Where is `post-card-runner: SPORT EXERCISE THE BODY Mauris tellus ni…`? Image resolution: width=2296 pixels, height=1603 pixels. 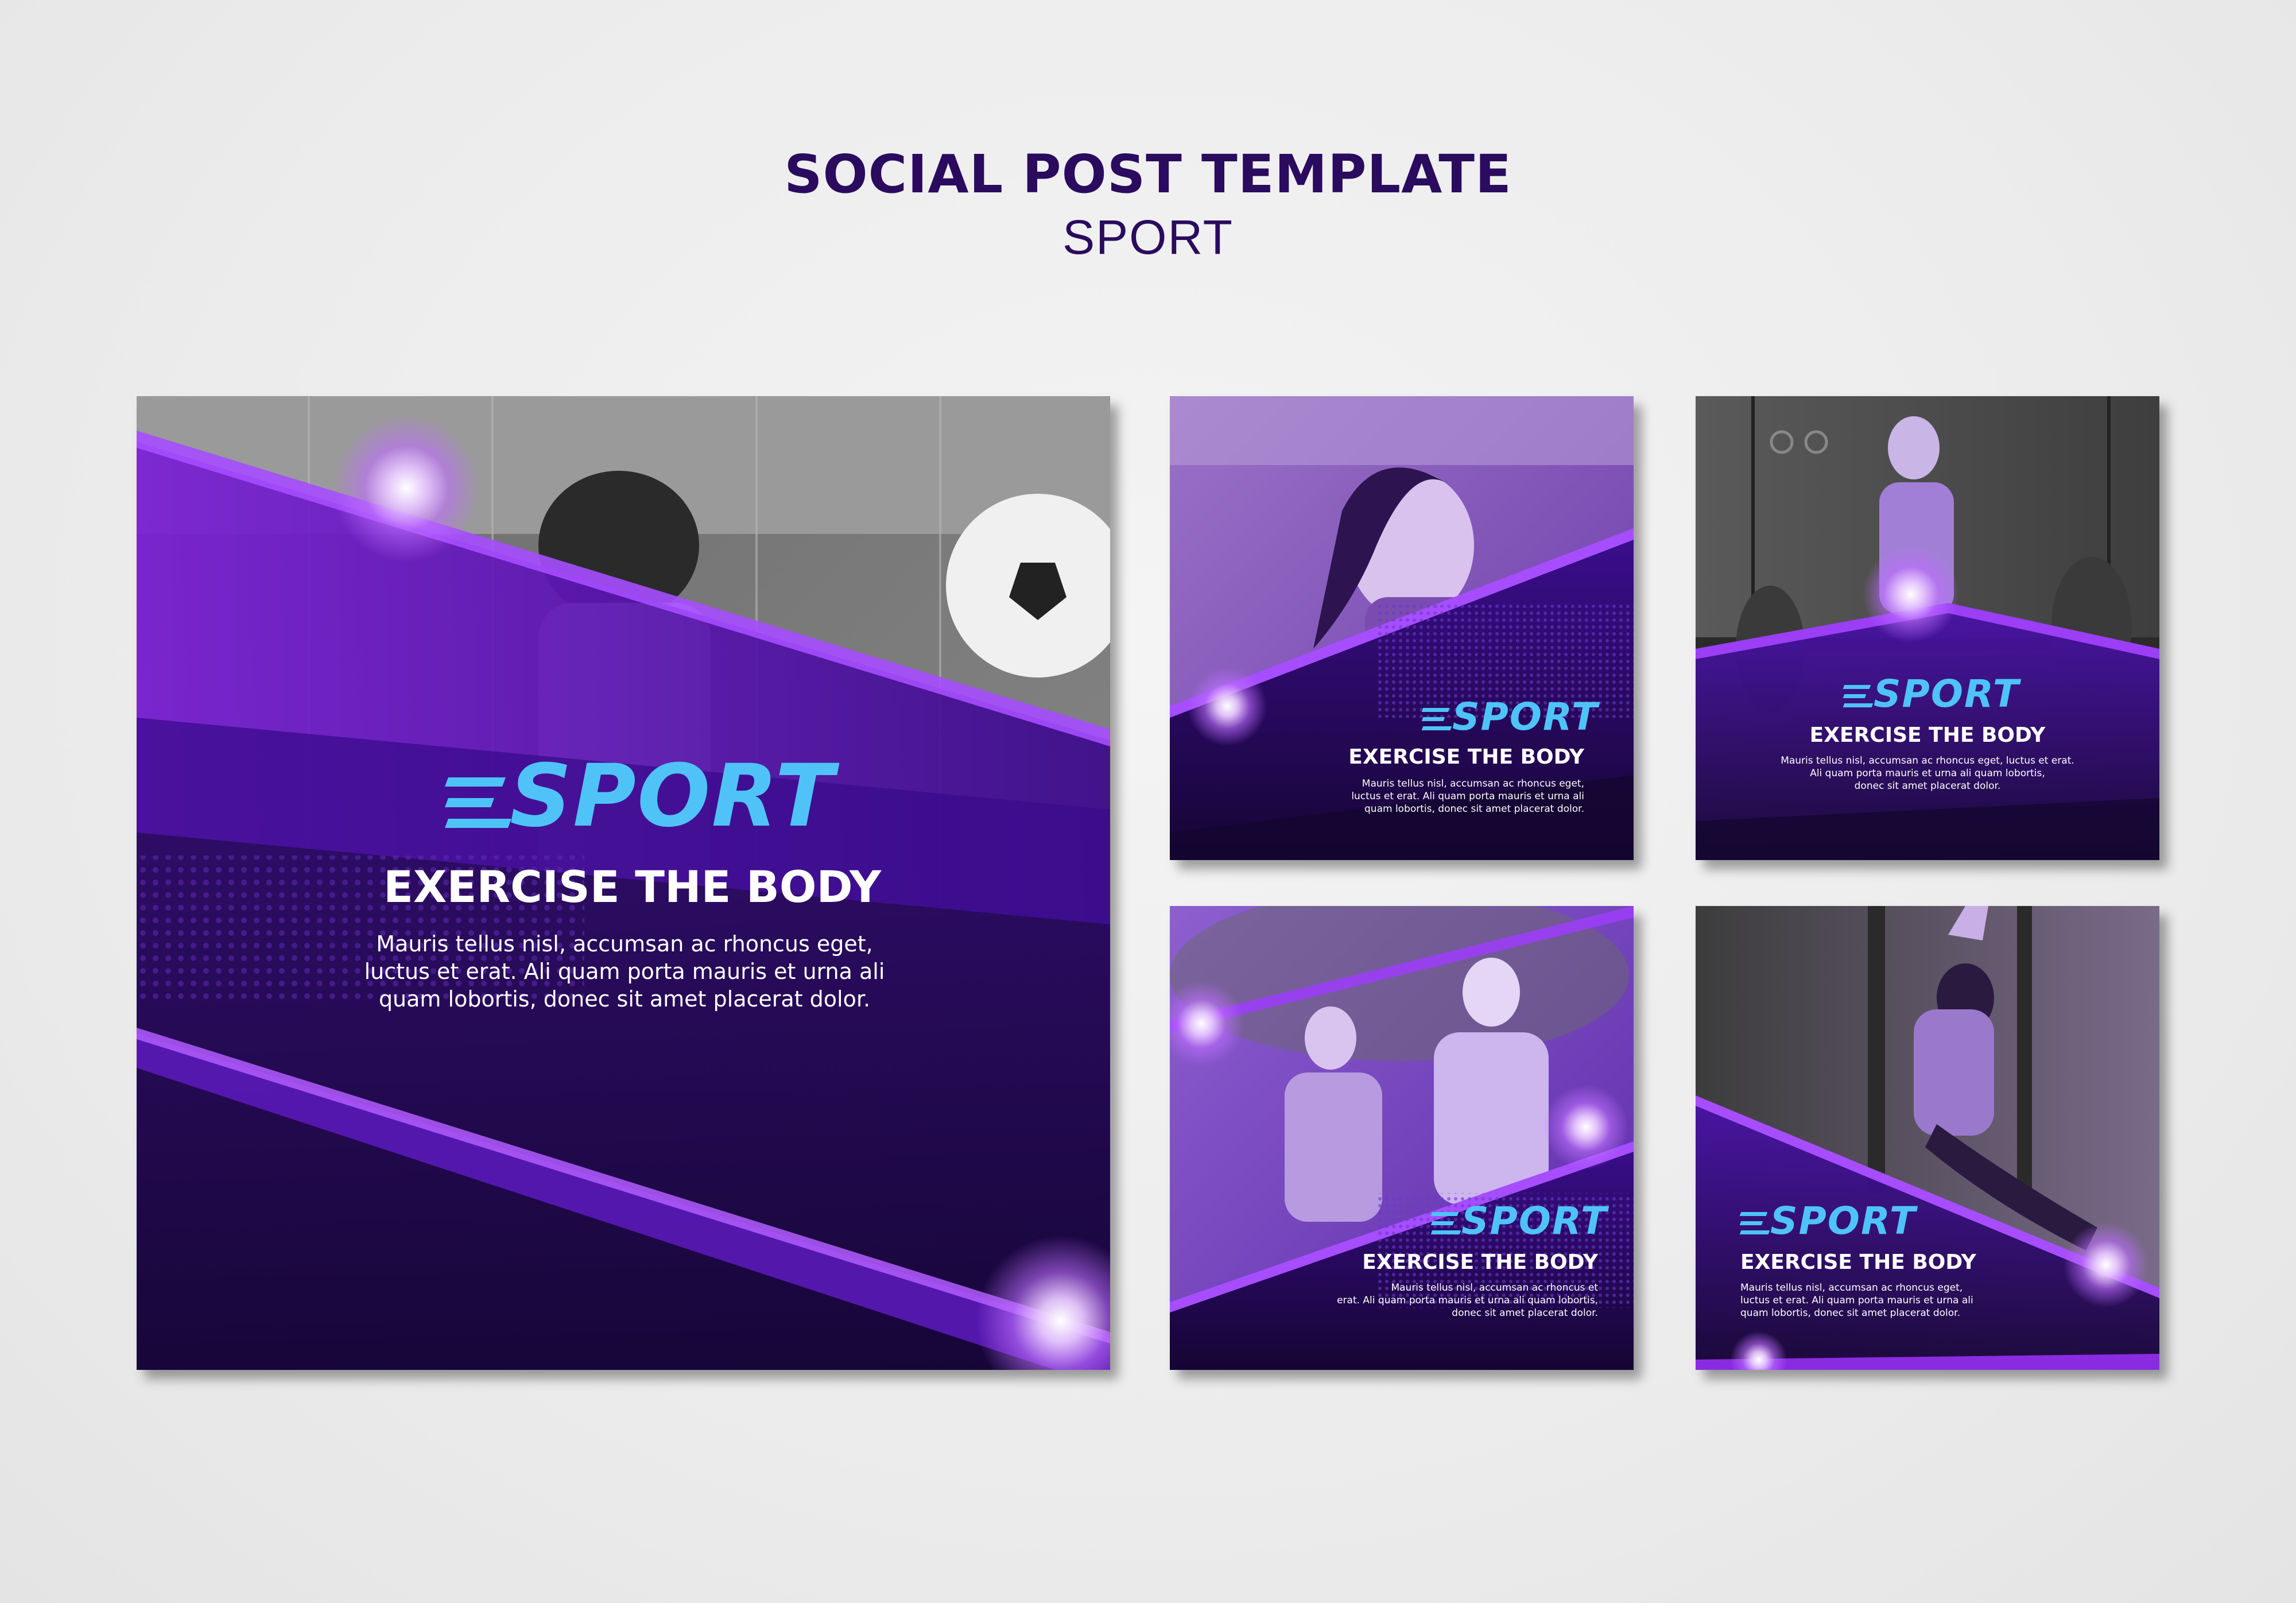 post-card-runner: SPORT EXERCISE THE BODY Mauris tellus ni… is located at coordinates (1402, 628).